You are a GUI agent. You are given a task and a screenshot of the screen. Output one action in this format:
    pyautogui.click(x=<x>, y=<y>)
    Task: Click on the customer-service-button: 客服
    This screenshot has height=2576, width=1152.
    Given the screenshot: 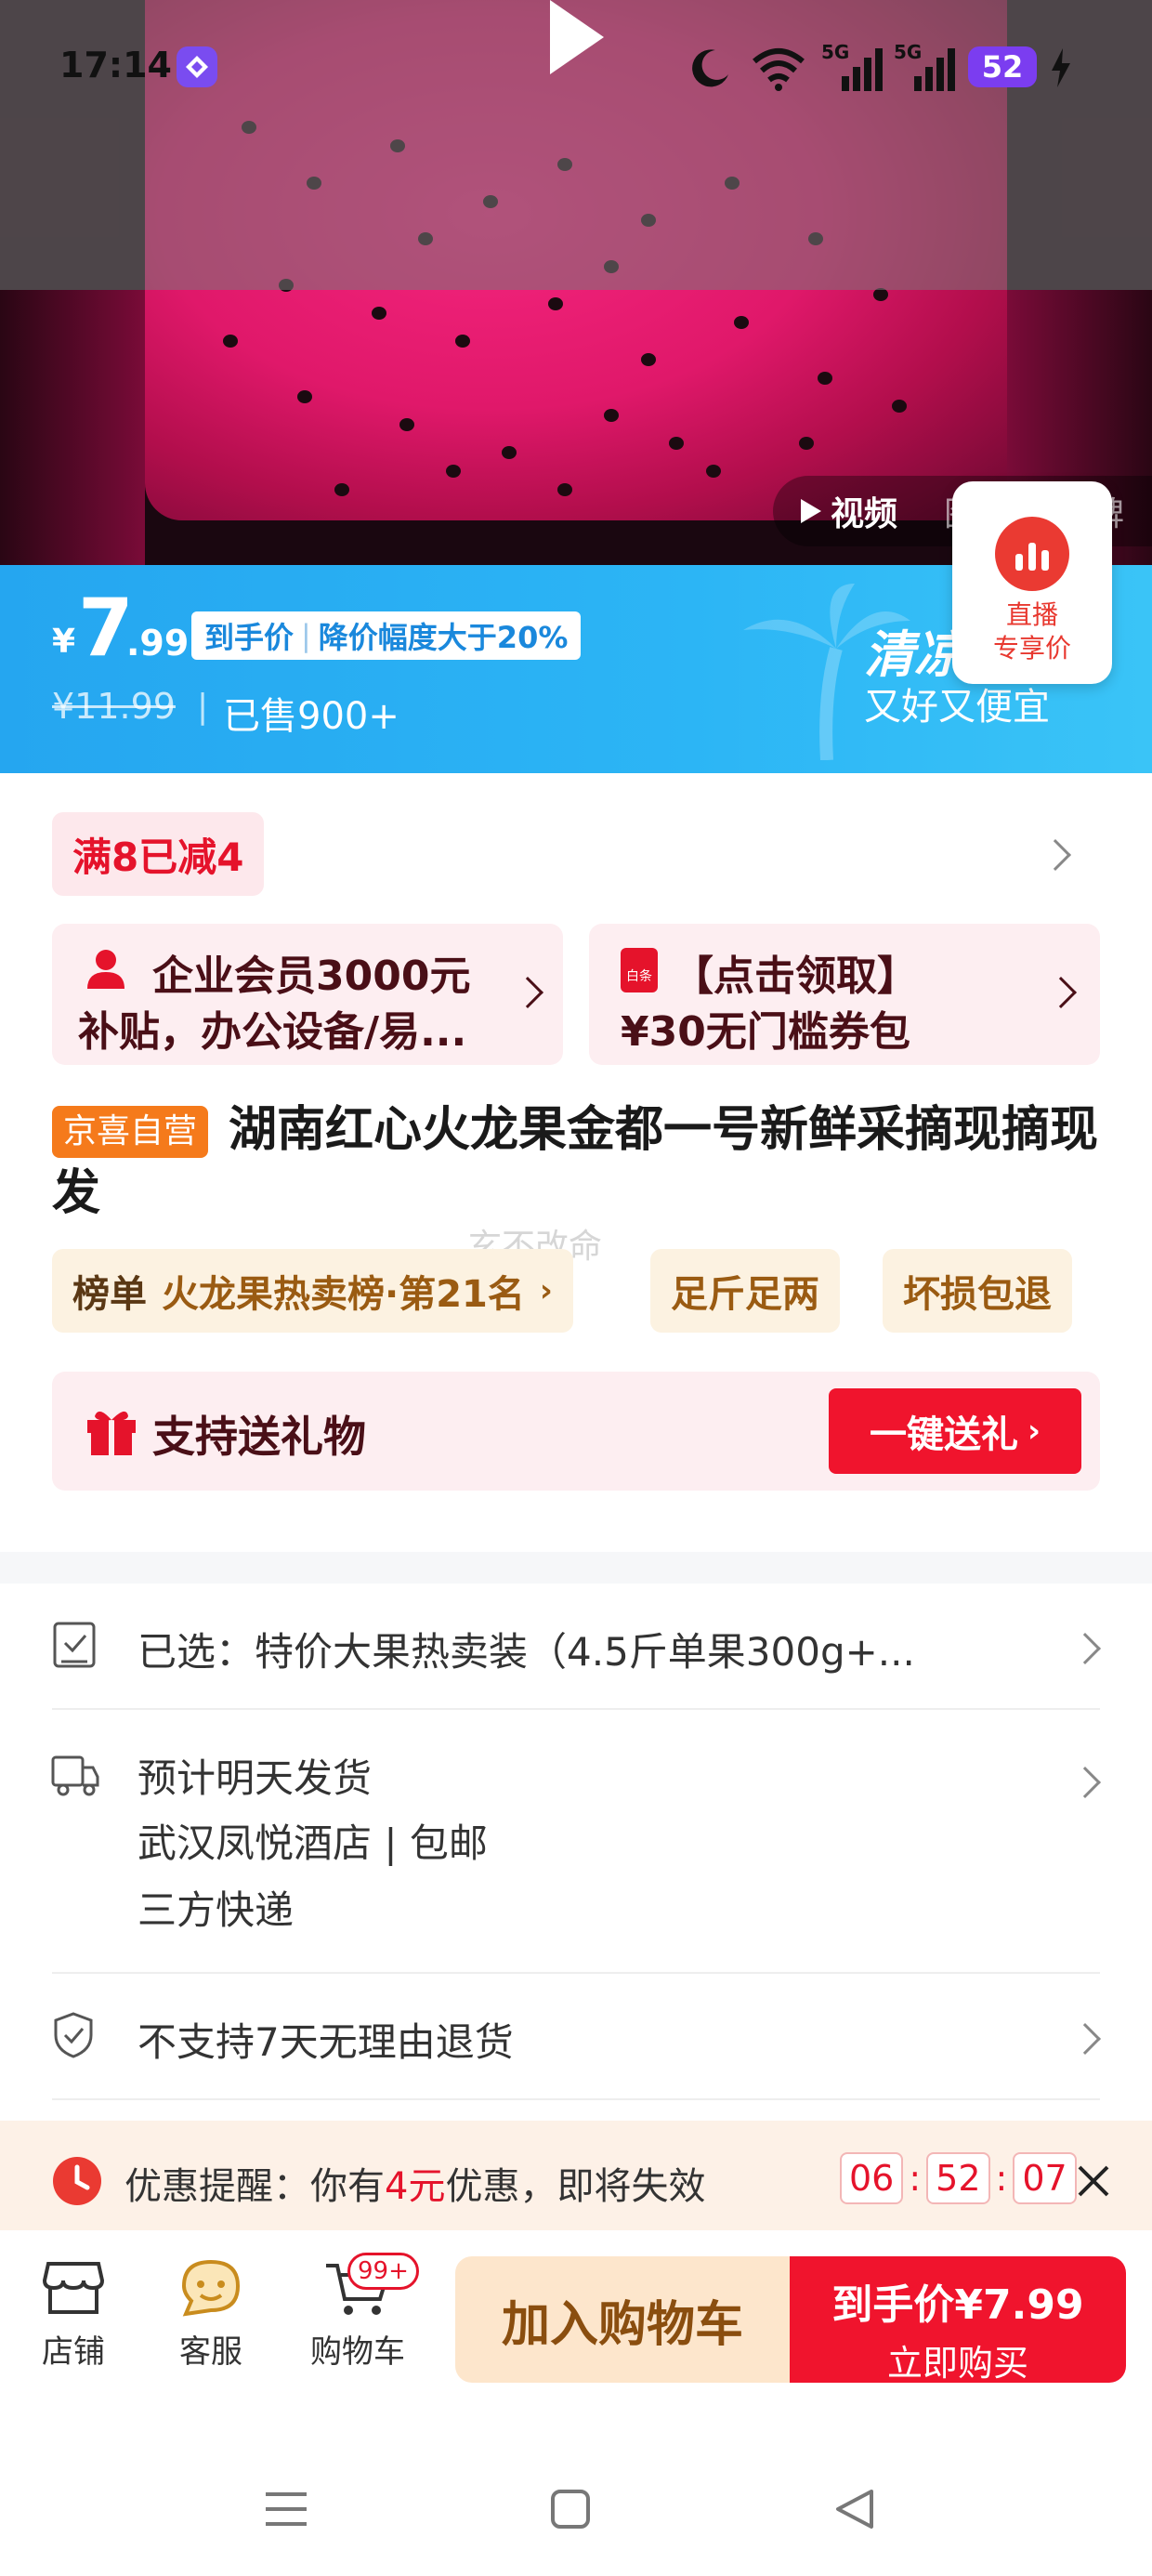 What is the action you would take?
    pyautogui.click(x=211, y=2315)
    